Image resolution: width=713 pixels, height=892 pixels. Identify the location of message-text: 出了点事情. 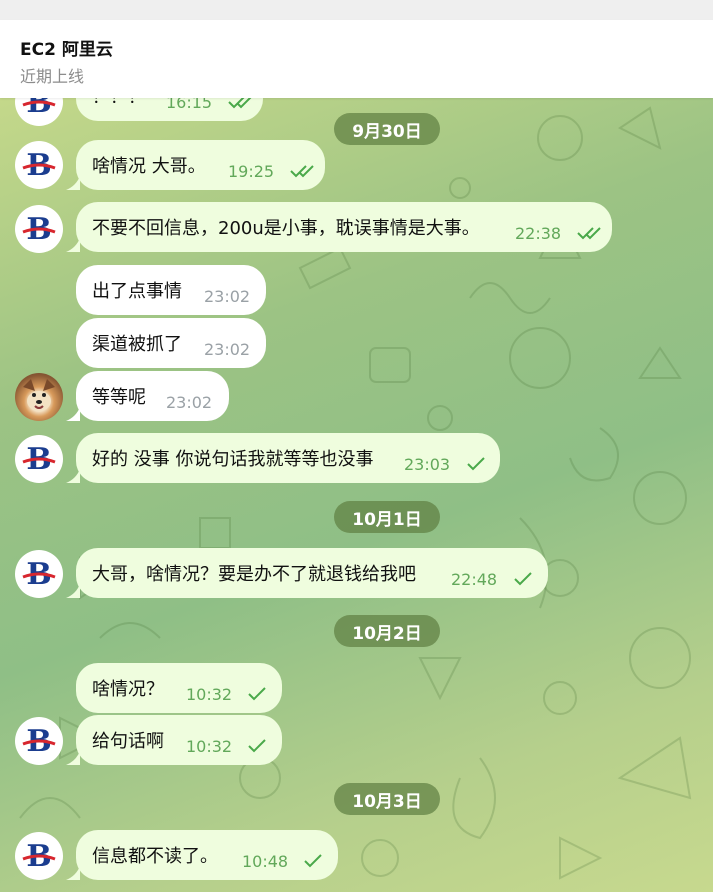
(137, 291).